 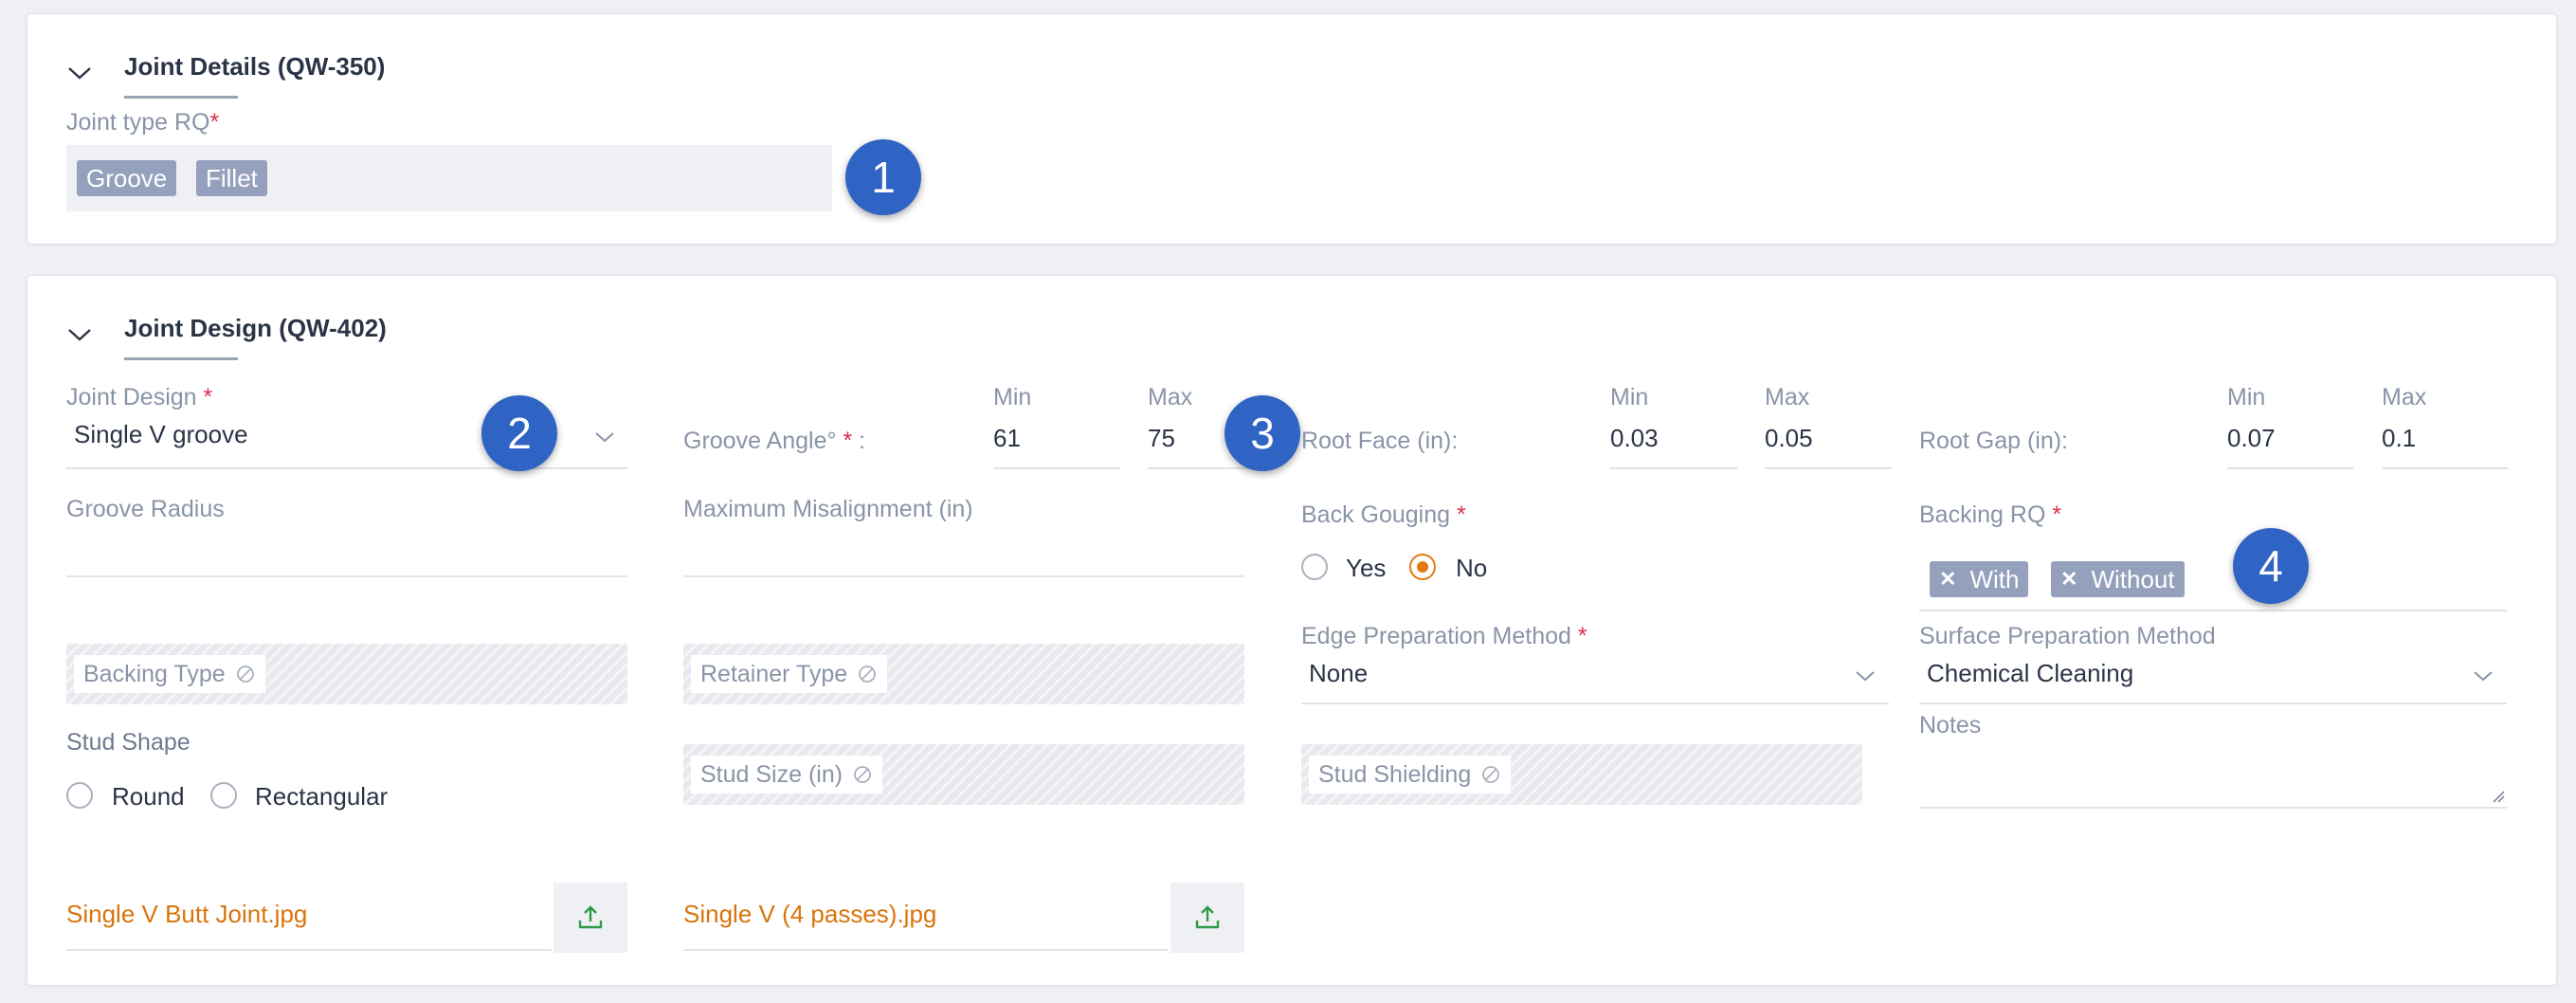 I want to click on max-misalignment-input, so click(x=963, y=576).